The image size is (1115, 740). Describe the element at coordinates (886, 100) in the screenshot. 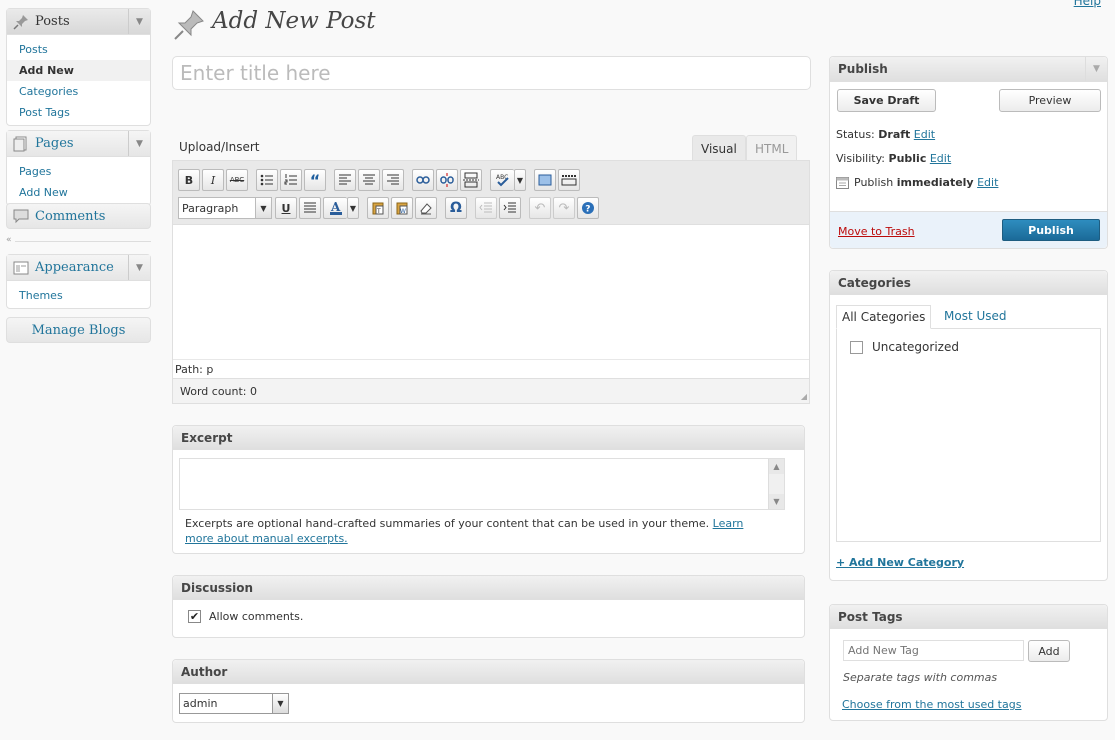

I see `save-draft-button: Save Draft` at that location.